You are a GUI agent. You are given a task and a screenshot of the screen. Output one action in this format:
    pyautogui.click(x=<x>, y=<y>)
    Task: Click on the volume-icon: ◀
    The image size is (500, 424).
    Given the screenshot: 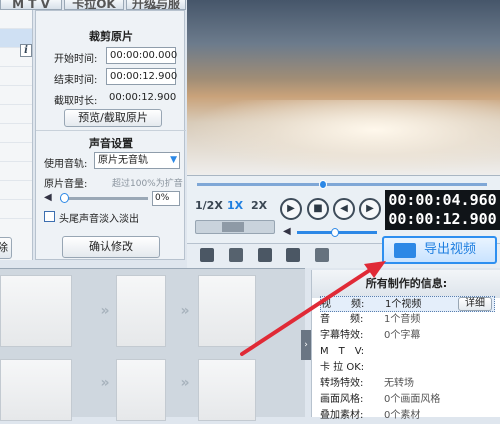 What is the action you would take?
    pyautogui.click(x=287, y=231)
    